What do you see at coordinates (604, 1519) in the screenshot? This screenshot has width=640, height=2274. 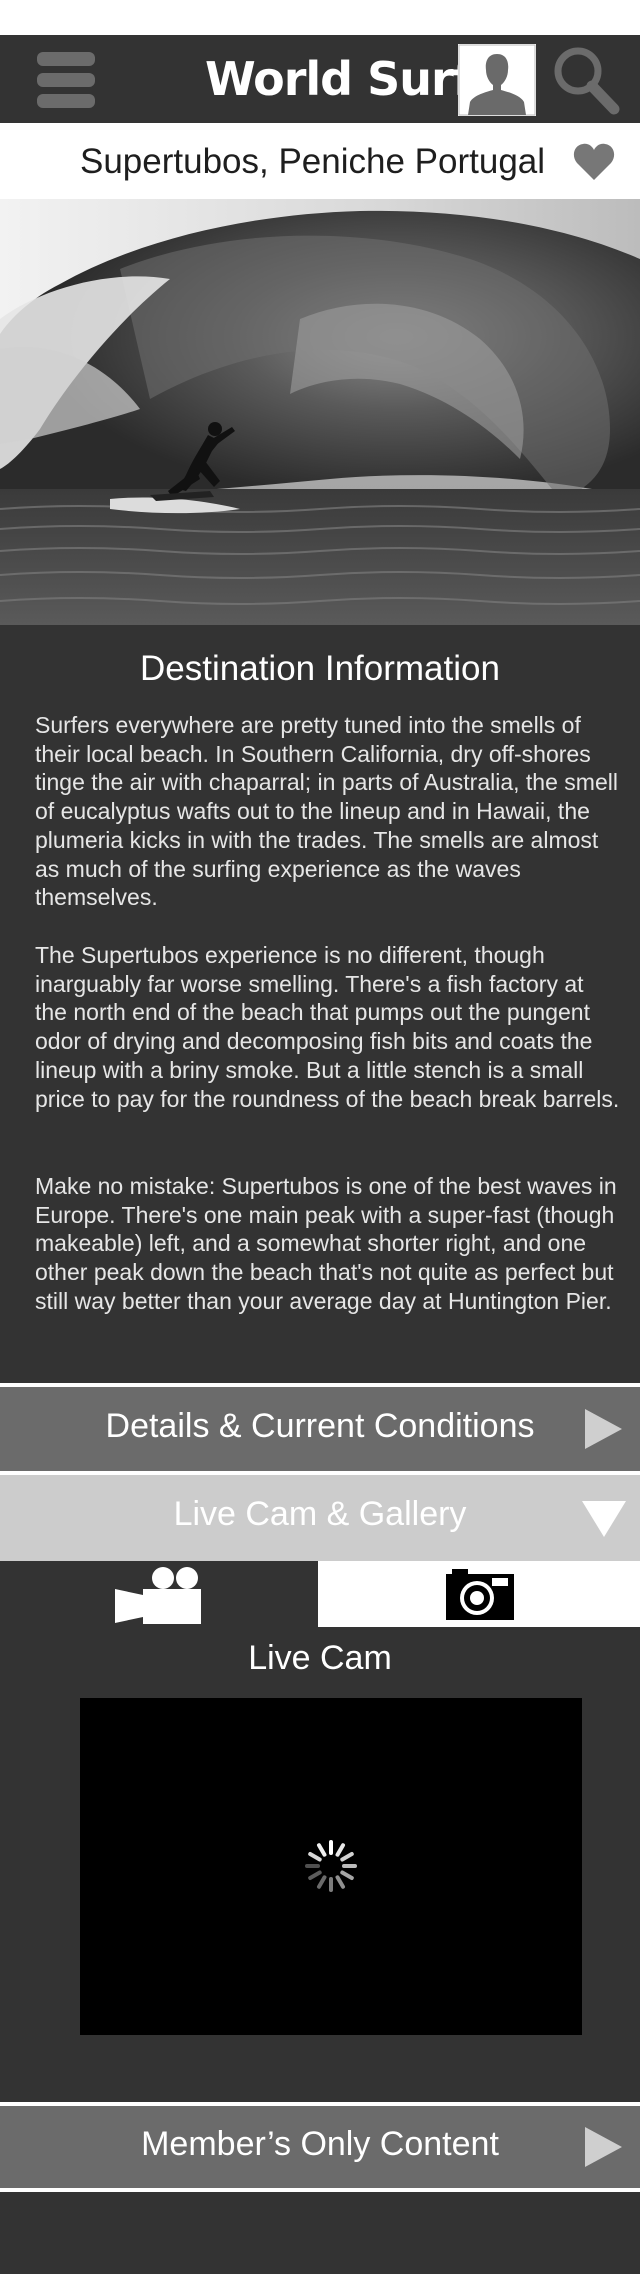 I see `triangle-down-icon` at bounding box center [604, 1519].